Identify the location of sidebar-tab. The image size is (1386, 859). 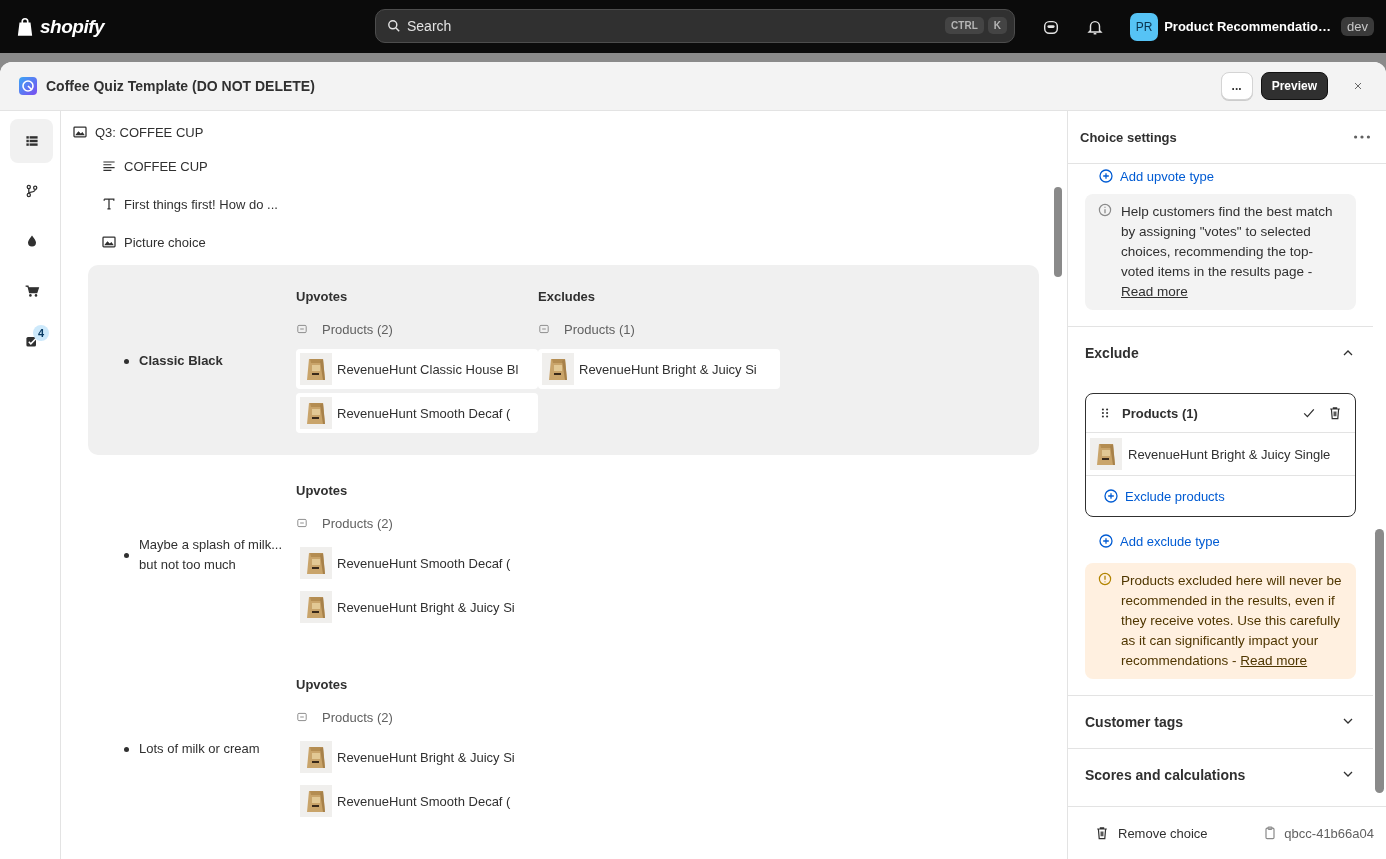
(31, 141).